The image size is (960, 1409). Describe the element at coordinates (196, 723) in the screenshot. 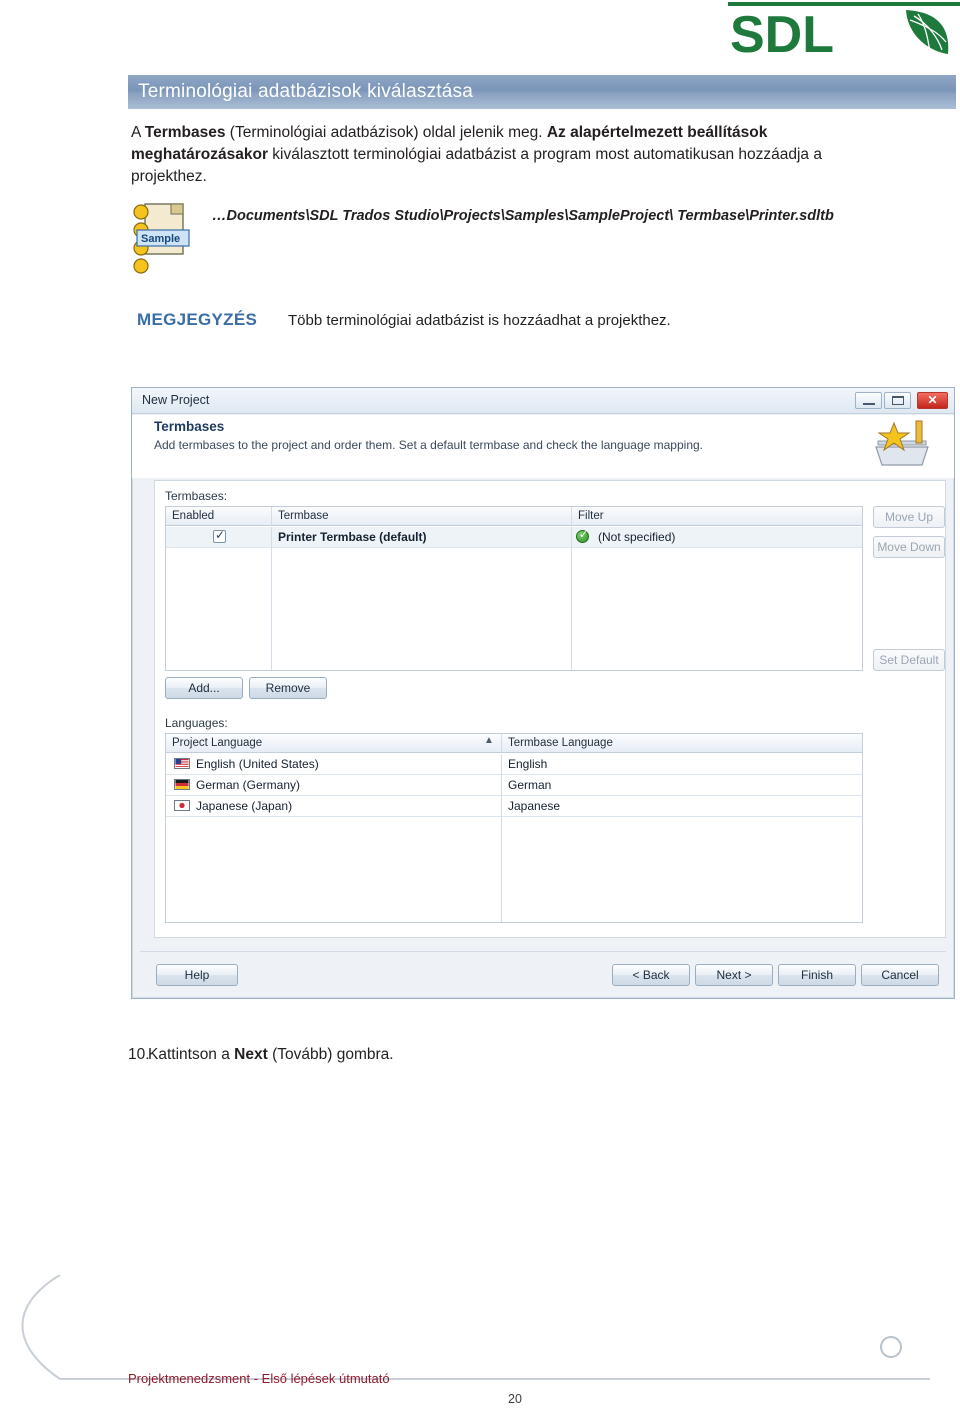

I see `languages-group-label: Languages:` at that location.